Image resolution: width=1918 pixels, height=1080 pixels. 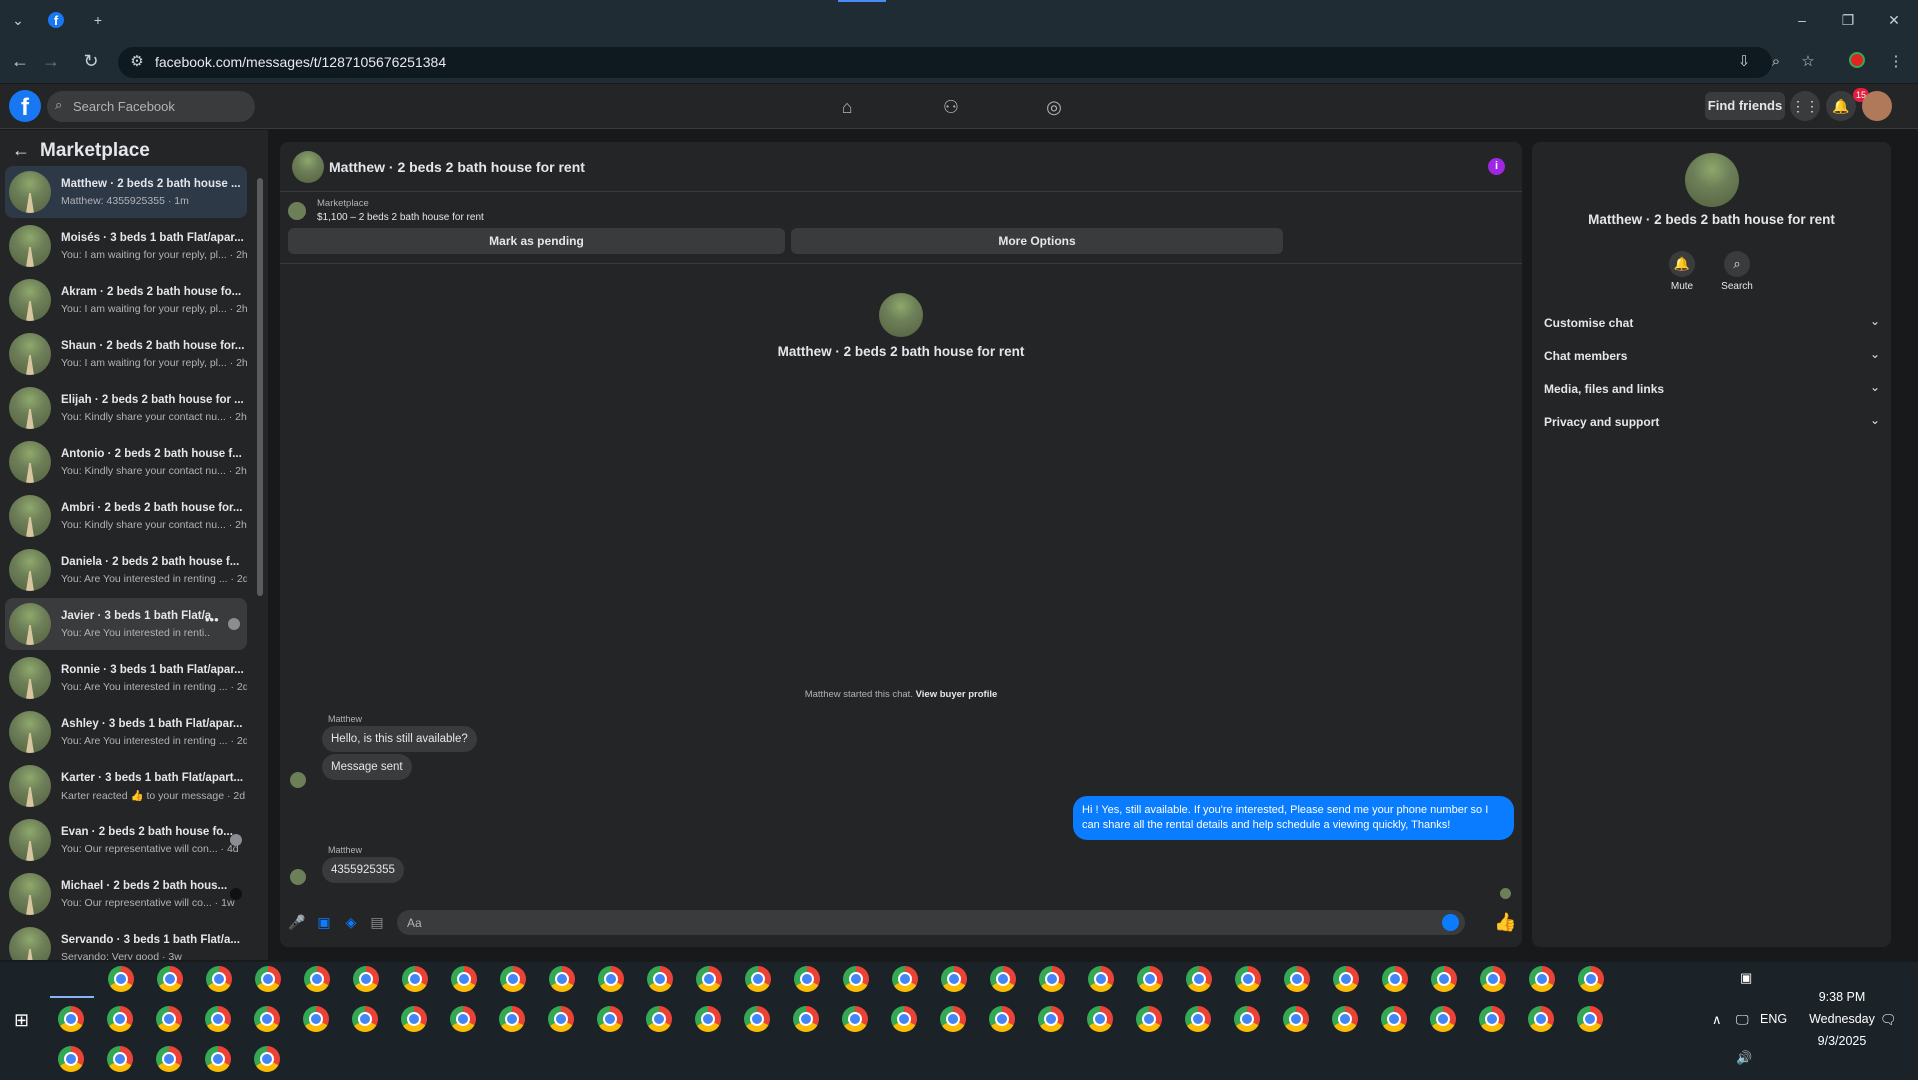 What do you see at coordinates (1776, 62) in the screenshot?
I see `zoom-icon: ⌕` at bounding box center [1776, 62].